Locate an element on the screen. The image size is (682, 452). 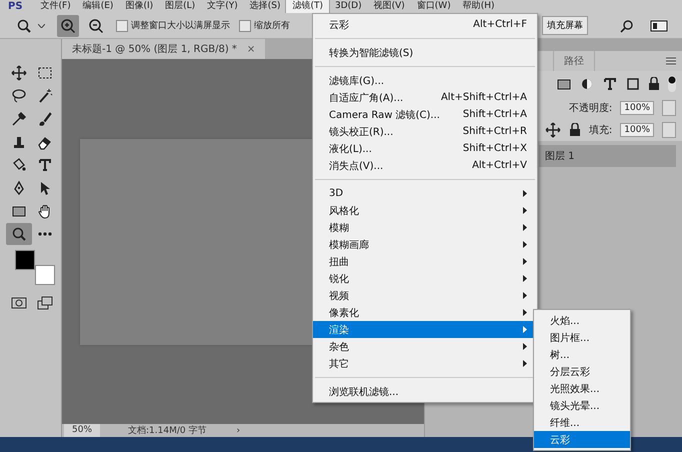
background-color-swatch is located at coordinates (45, 275).